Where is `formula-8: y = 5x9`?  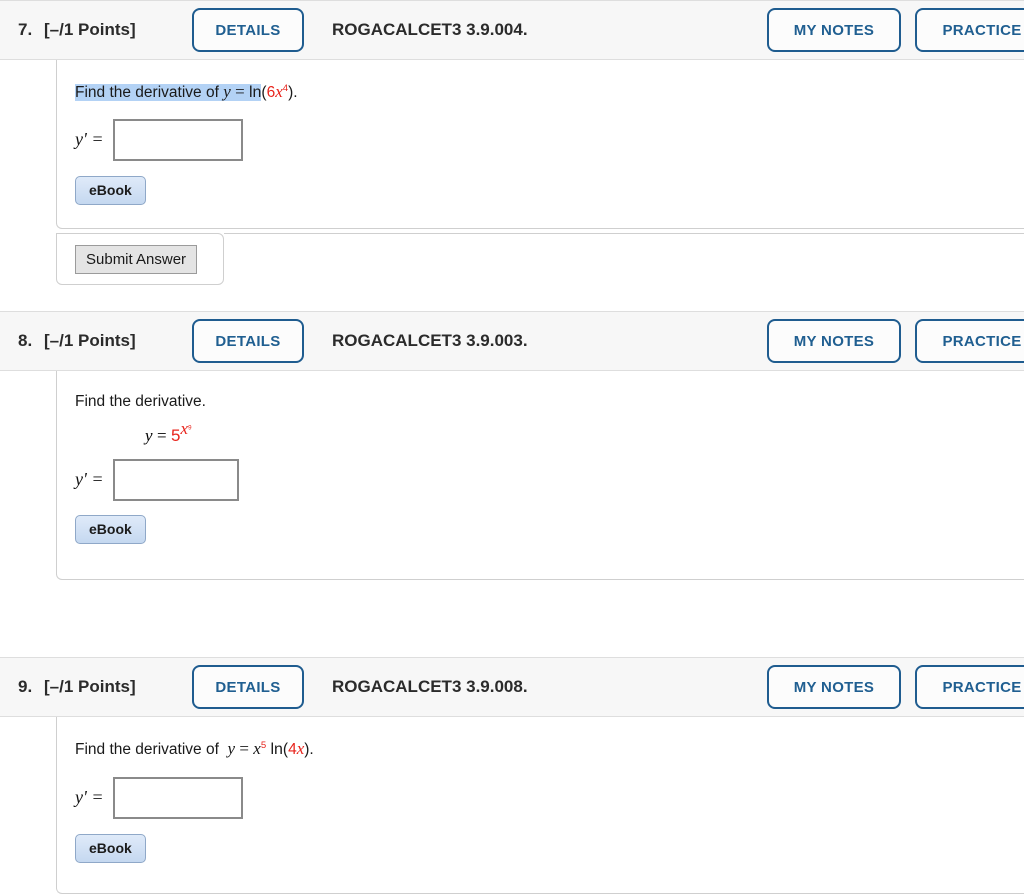 formula-8: y = 5x9 is located at coordinates (168, 432).